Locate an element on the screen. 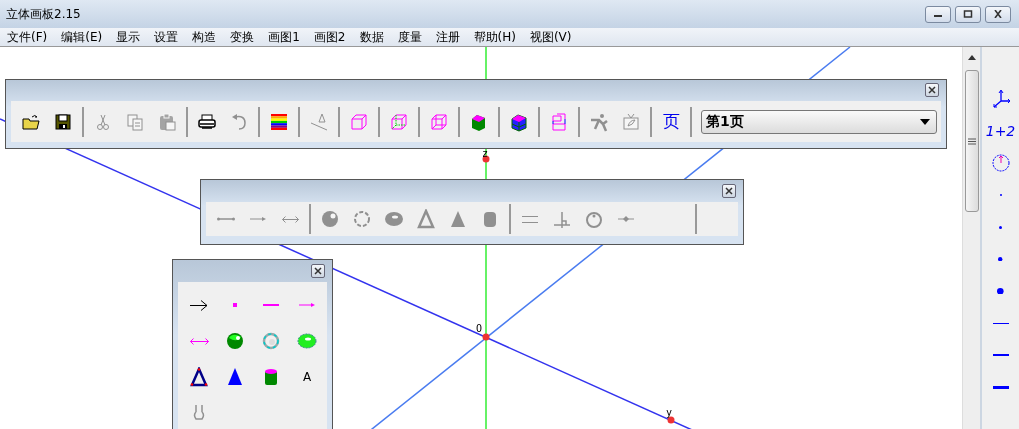  tv-icon is located at coordinates (631, 121).